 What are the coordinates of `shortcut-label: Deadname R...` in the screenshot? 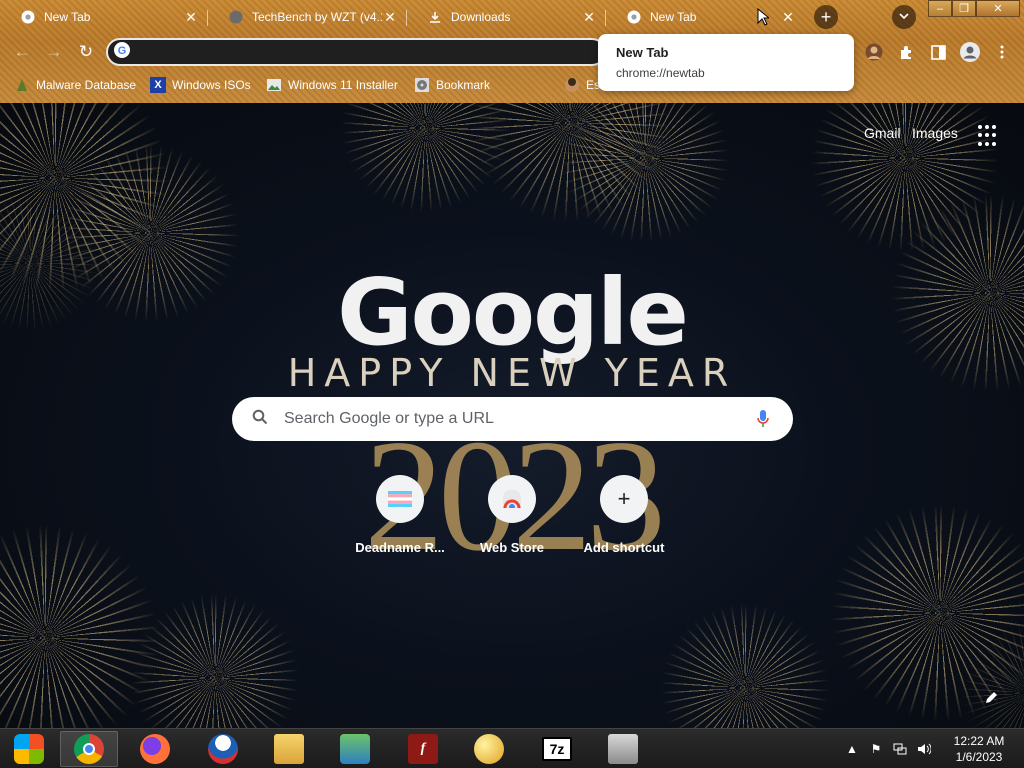 It's located at (400, 547).